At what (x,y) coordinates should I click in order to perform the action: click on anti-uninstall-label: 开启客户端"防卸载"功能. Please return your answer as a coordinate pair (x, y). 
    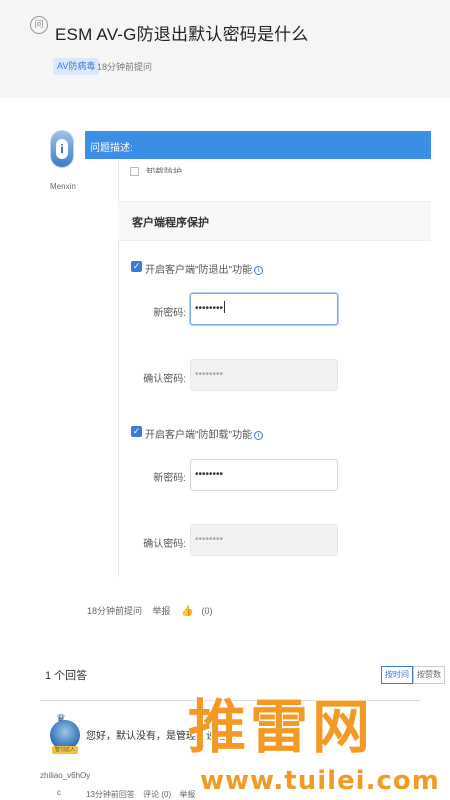
    Looking at the image, I should click on (199, 435).